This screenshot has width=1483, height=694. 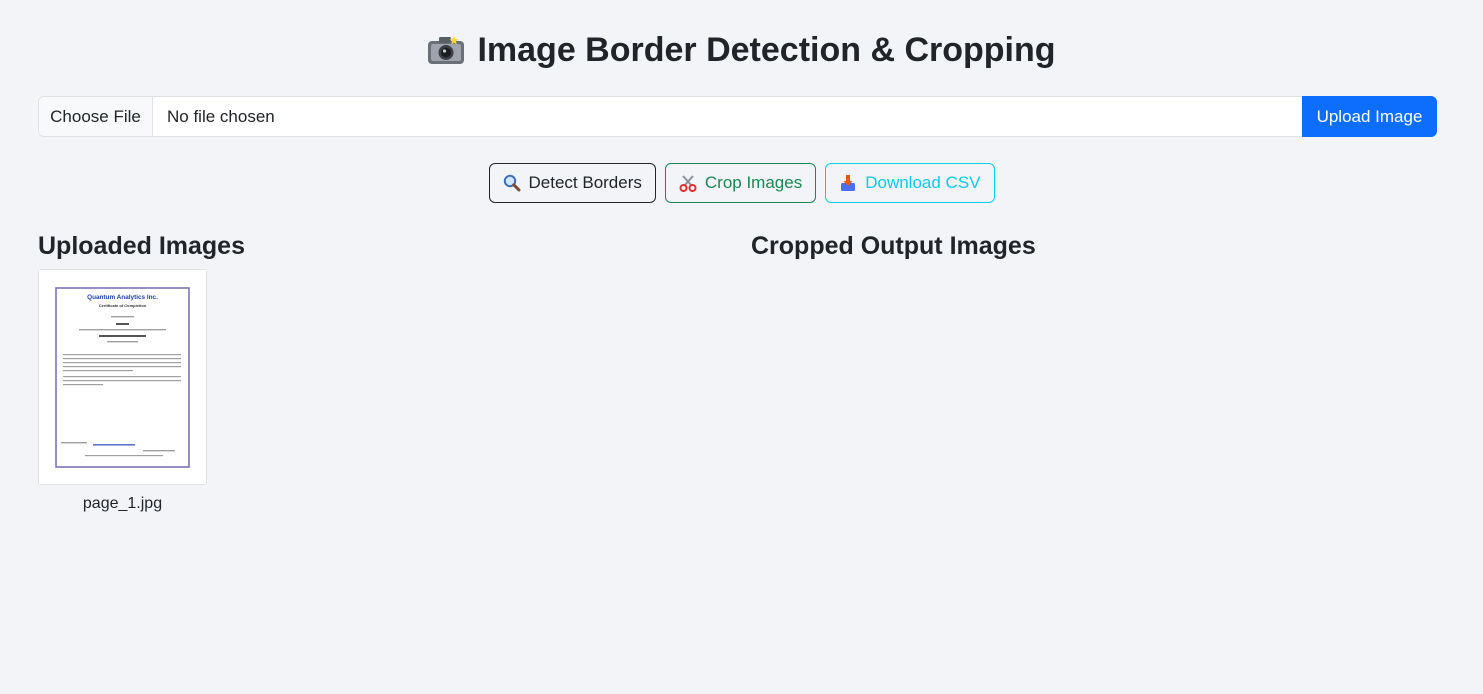 I want to click on uploaded-image-filename: page_1.jpg, so click(x=122, y=503).